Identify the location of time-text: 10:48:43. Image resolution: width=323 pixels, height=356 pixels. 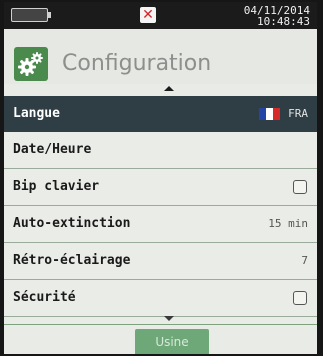
(283, 21).